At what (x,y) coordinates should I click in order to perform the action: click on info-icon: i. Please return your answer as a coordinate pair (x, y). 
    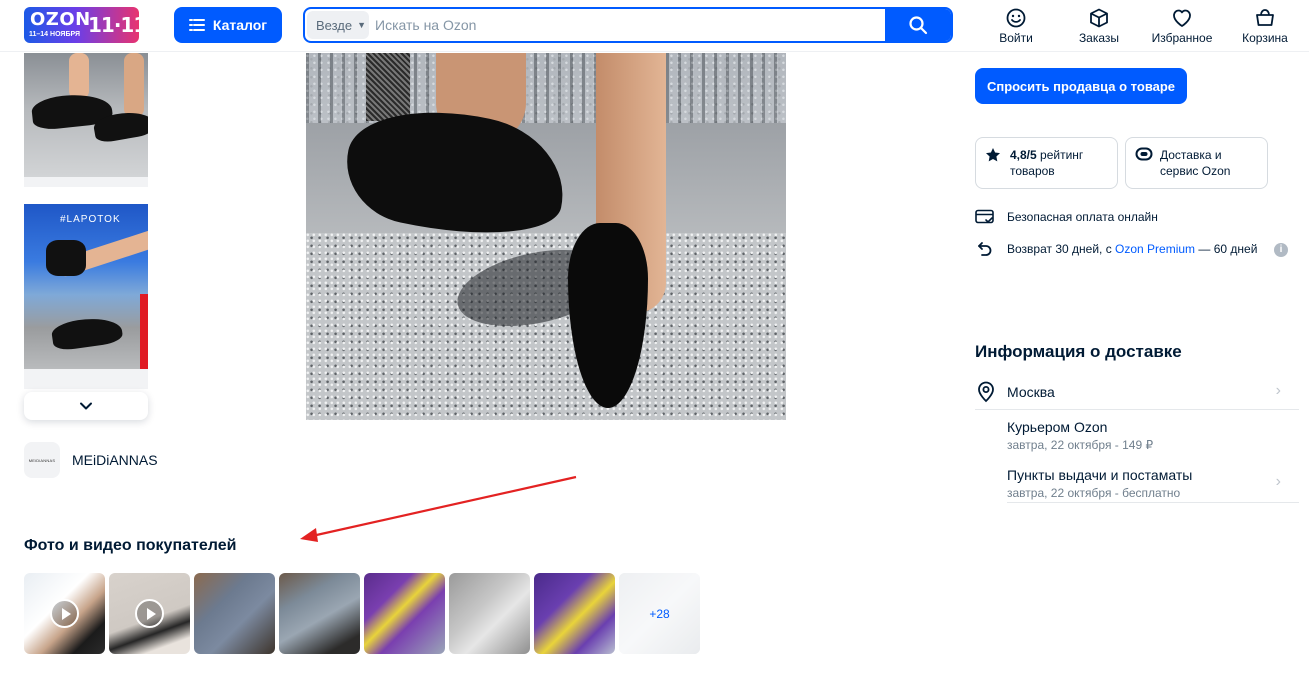
    Looking at the image, I should click on (1281, 250).